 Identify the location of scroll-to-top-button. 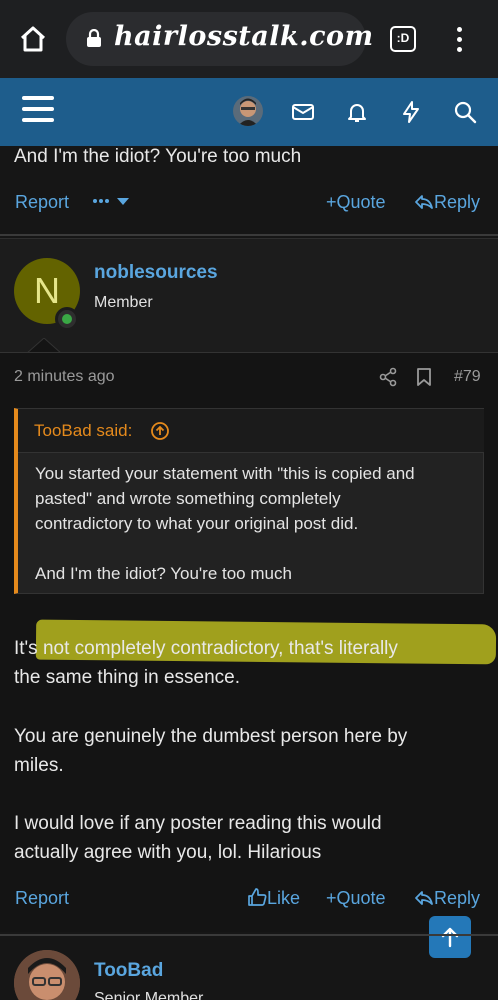
(450, 937).